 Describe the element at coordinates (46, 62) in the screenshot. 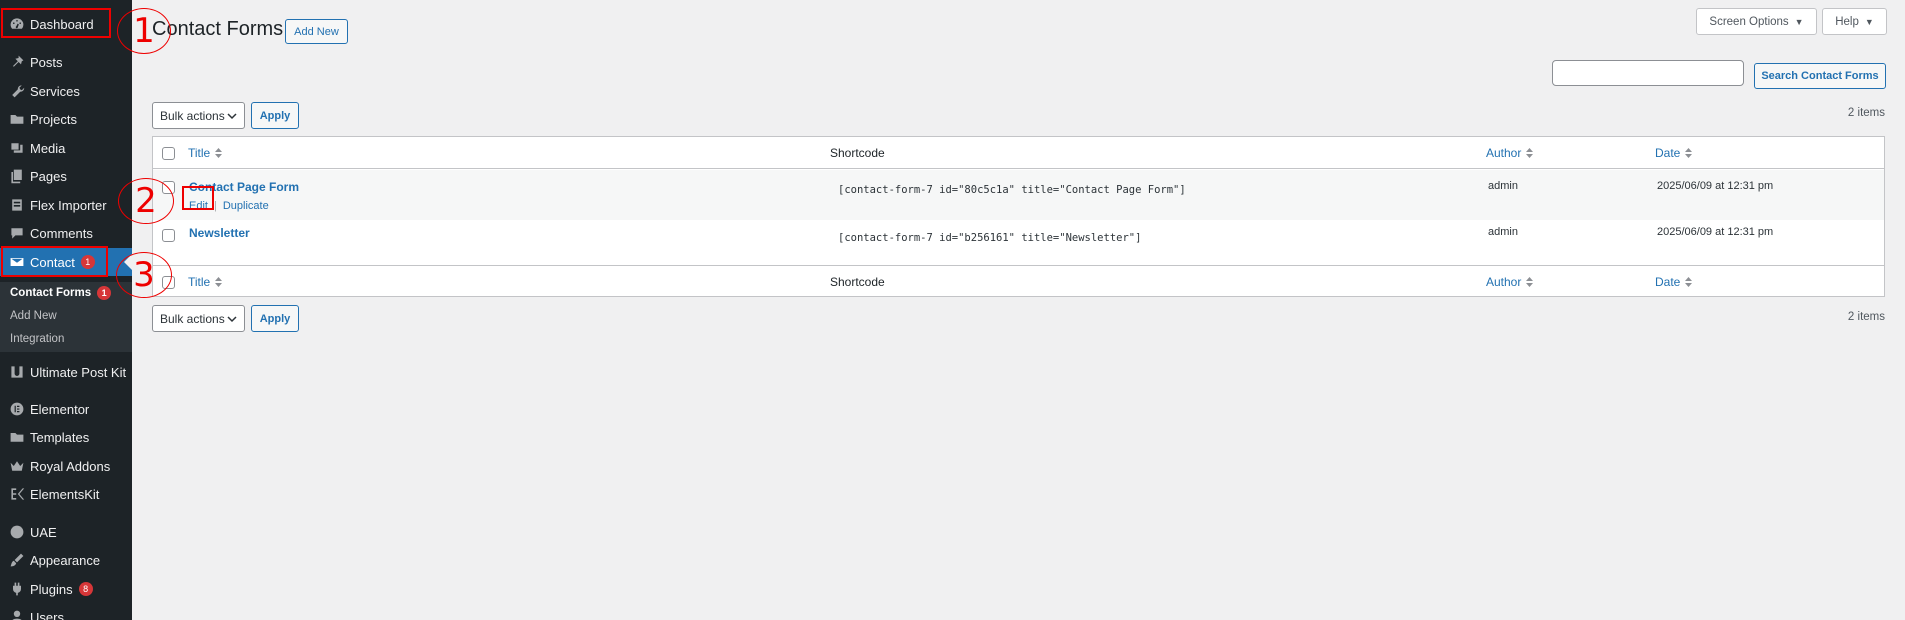

I see `sidebar-item-label: Posts` at that location.